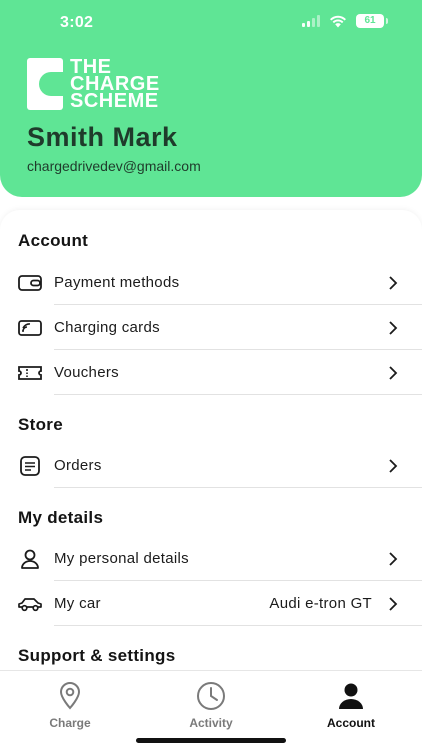 This screenshot has width=422, height=750. What do you see at coordinates (53, 240) in the screenshot?
I see `section-title-account: Account` at bounding box center [53, 240].